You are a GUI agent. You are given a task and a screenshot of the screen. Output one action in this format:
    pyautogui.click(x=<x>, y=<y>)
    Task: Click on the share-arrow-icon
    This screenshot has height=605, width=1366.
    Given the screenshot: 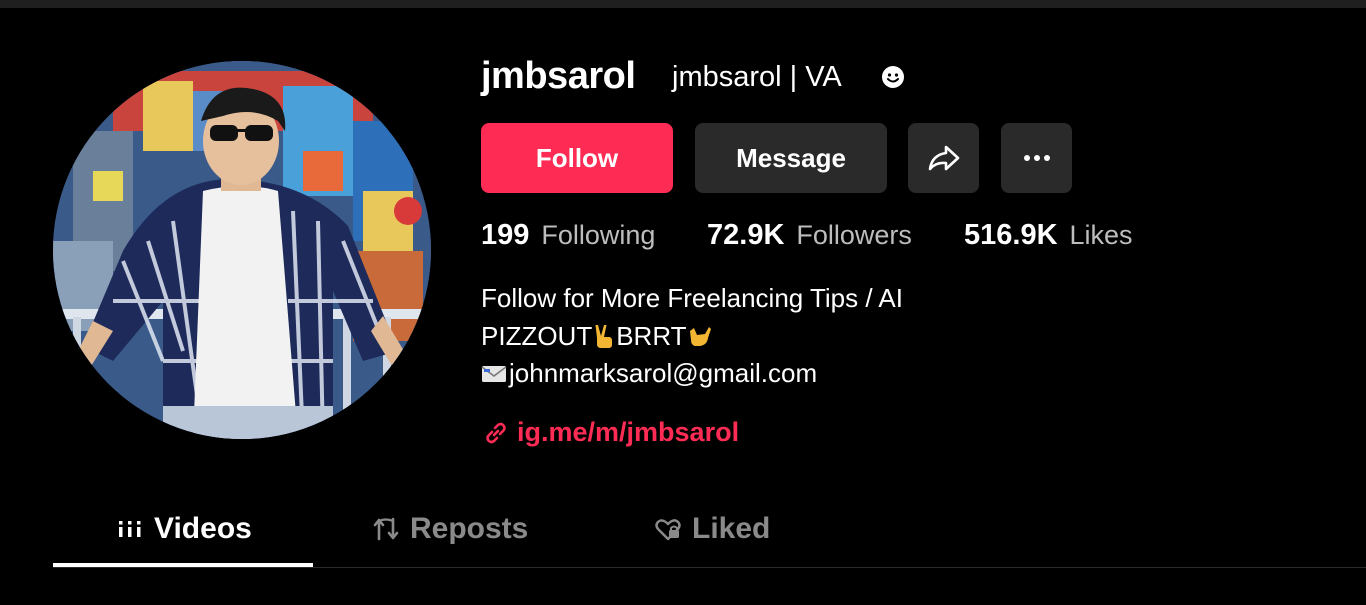 What is the action you would take?
    pyautogui.click(x=943, y=158)
    